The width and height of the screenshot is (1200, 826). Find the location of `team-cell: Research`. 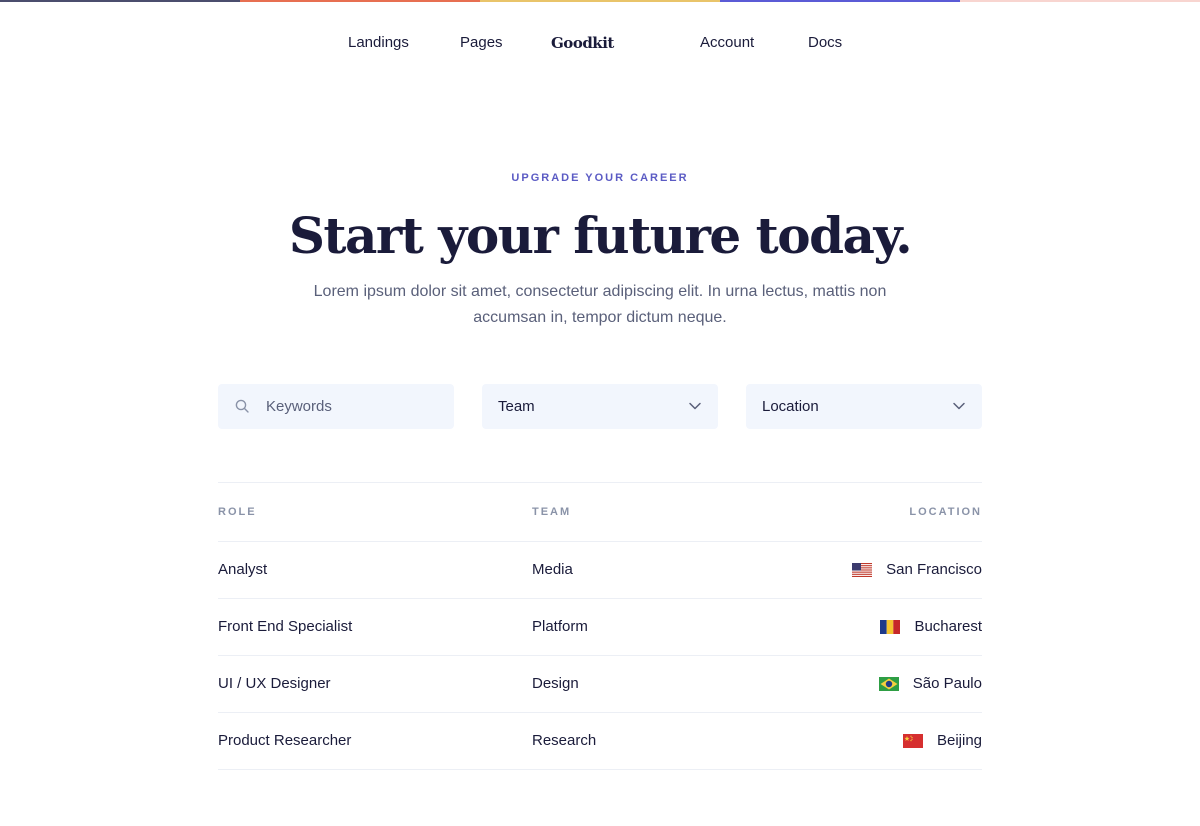

team-cell: Research is located at coordinates (564, 740).